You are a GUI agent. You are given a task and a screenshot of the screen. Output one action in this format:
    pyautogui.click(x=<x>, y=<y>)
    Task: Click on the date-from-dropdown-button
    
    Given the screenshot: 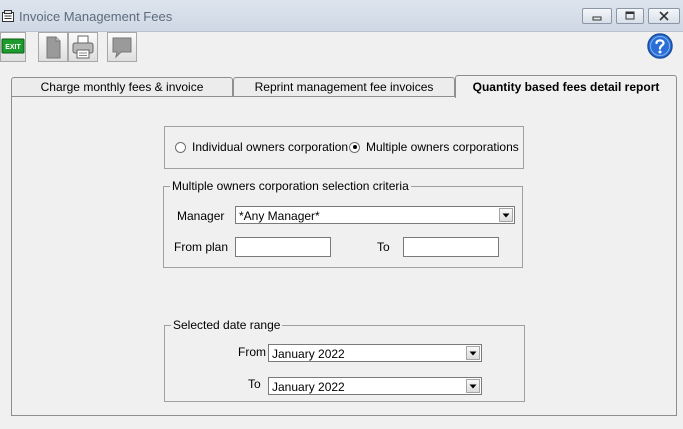 What is the action you would take?
    pyautogui.click(x=473, y=353)
    